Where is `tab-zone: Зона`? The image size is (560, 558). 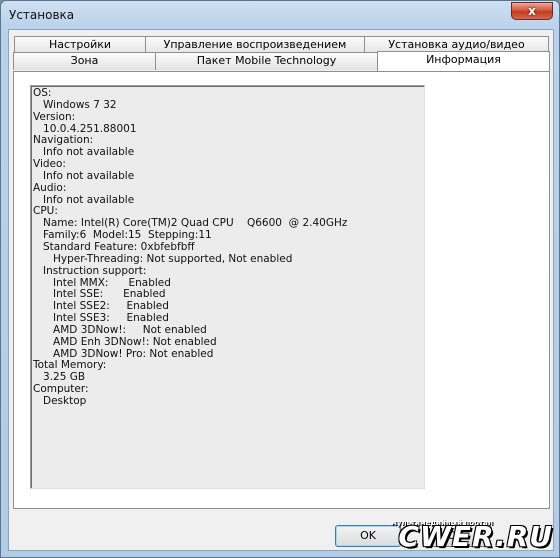
tab-zone: Зона is located at coordinates (84, 61).